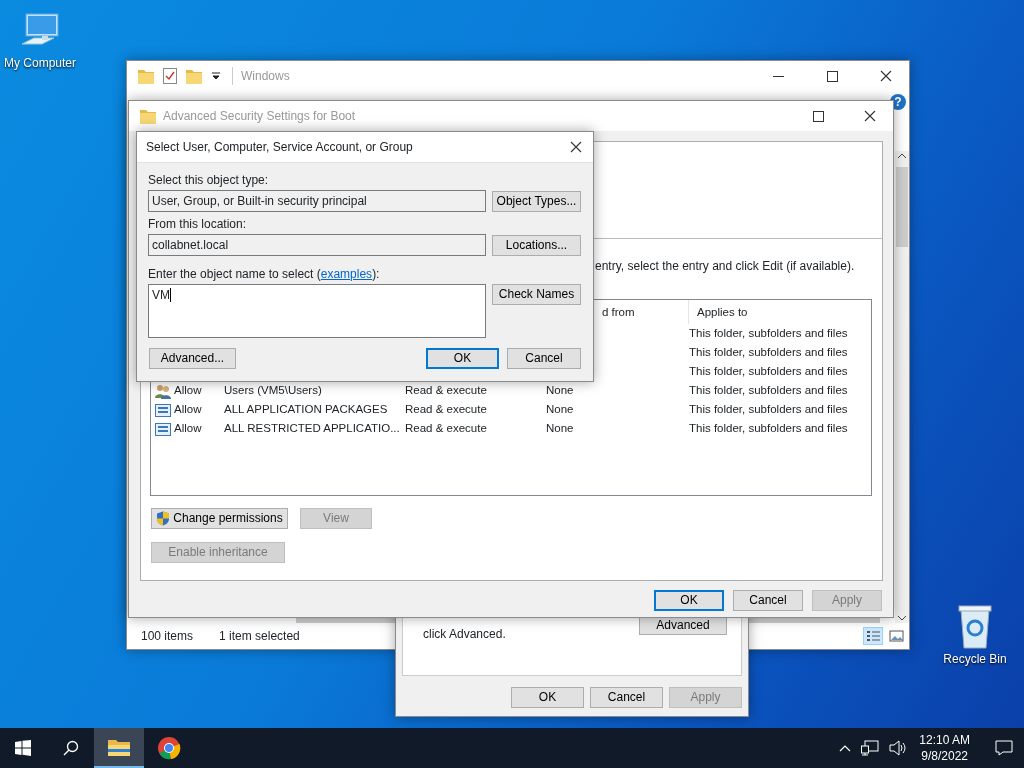 This screenshot has height=768, width=1024. Describe the element at coordinates (219, 518) in the screenshot. I see `action-button: Change permissions` at that location.